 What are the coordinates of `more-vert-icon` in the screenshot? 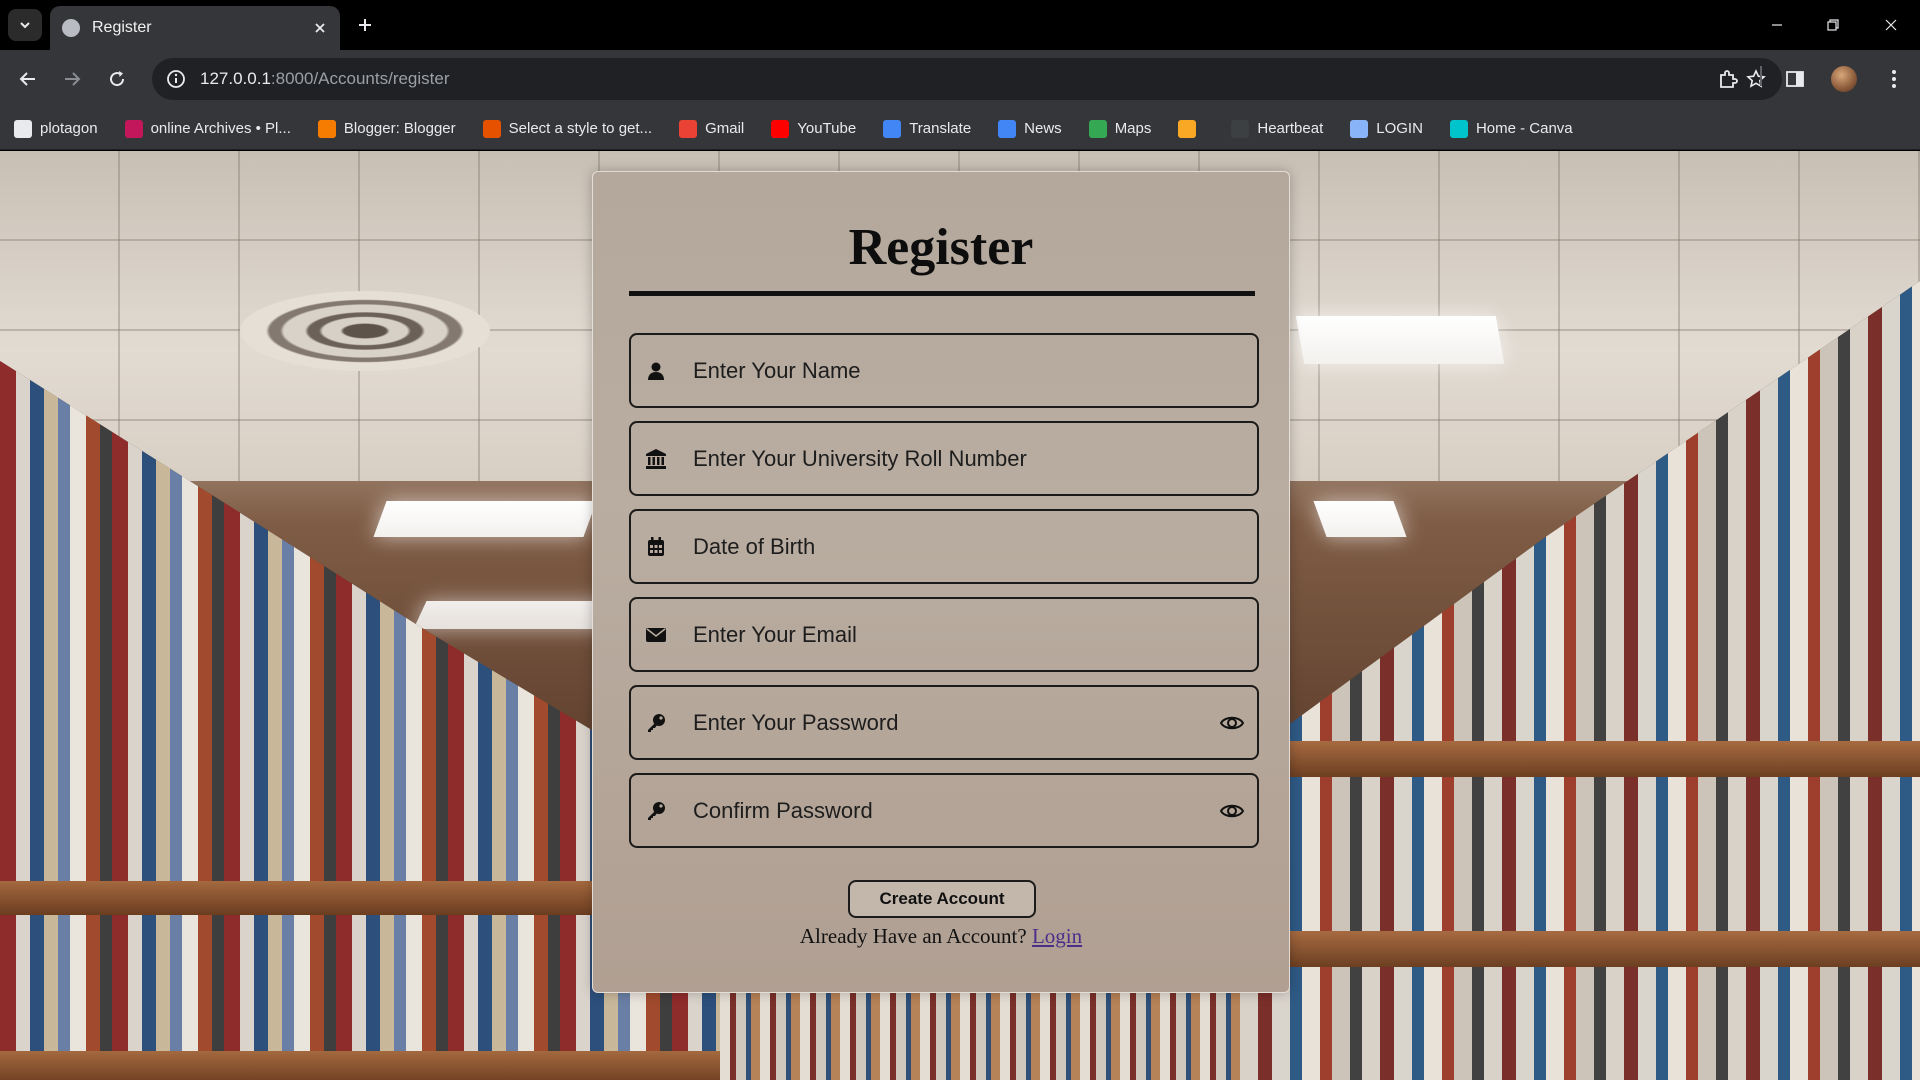 It's located at (1894, 79).